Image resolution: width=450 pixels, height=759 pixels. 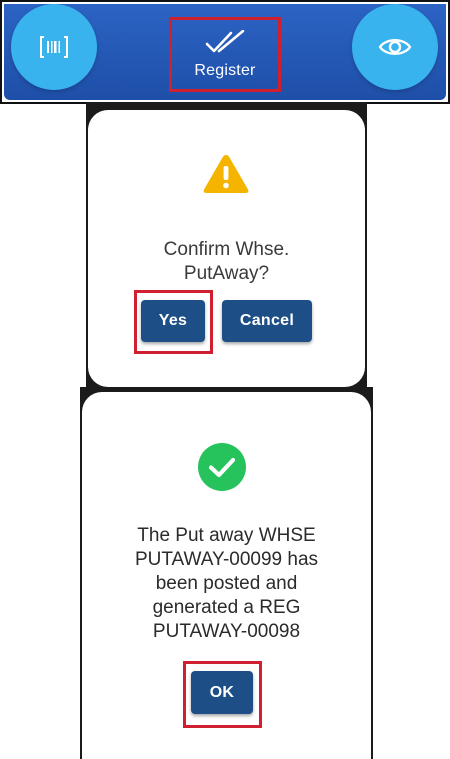 What do you see at coordinates (173, 321) in the screenshot?
I see `yes-button: Yes` at bounding box center [173, 321].